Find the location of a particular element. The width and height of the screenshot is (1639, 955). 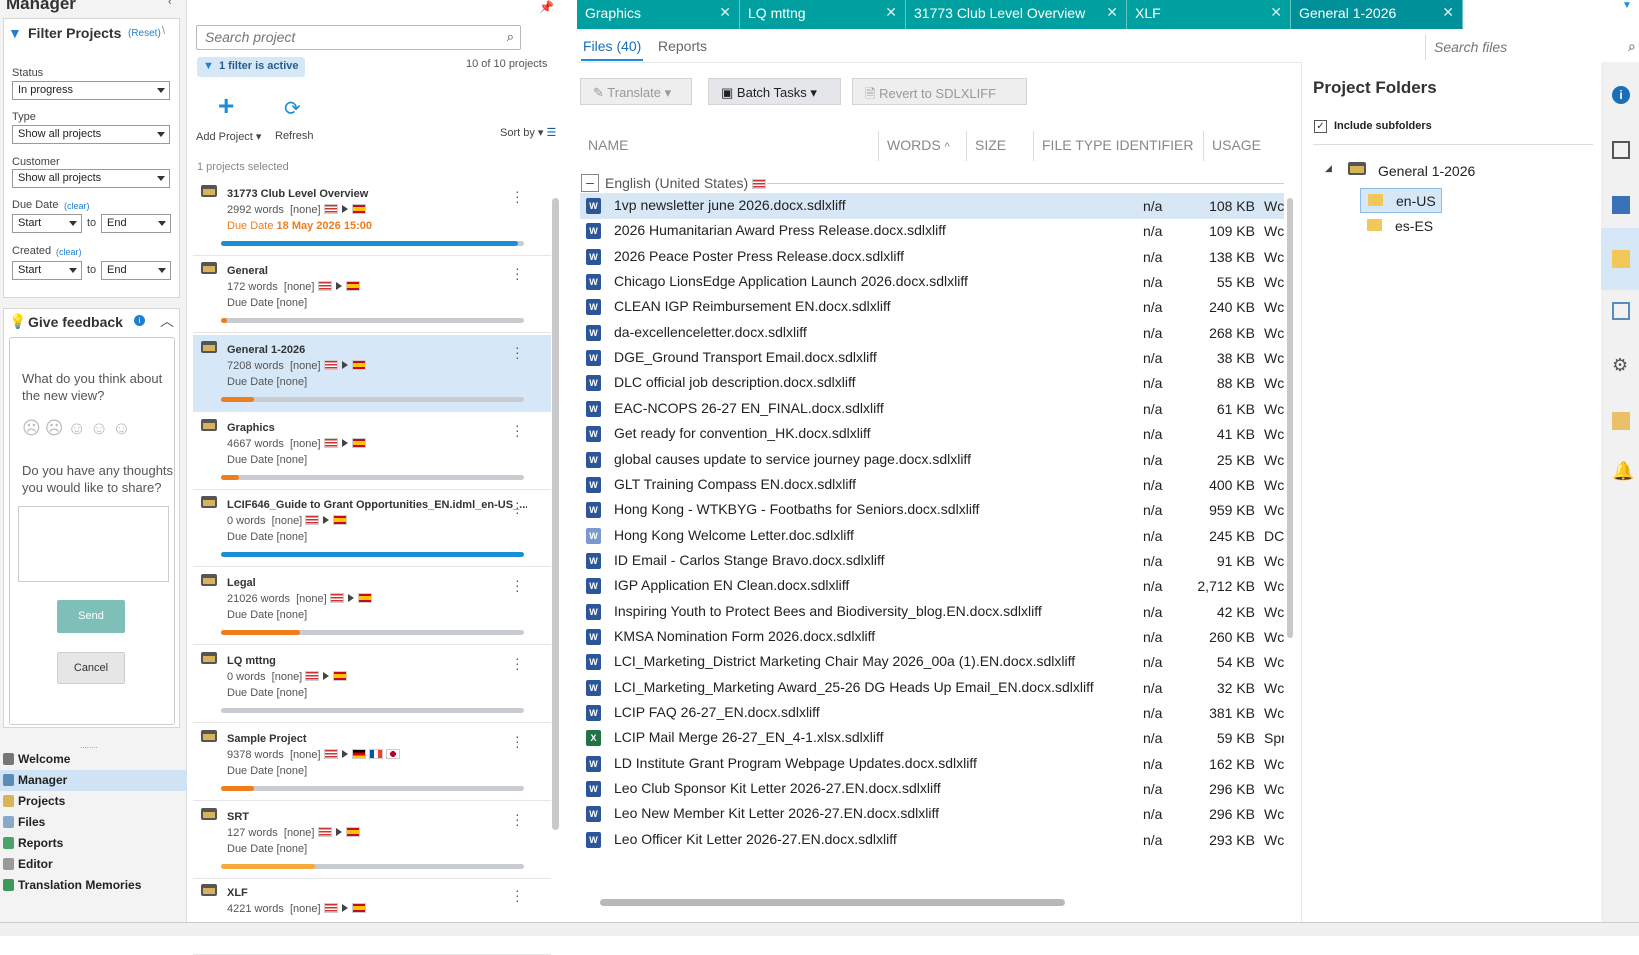

project-search-box: ⌕ is located at coordinates (358, 37).